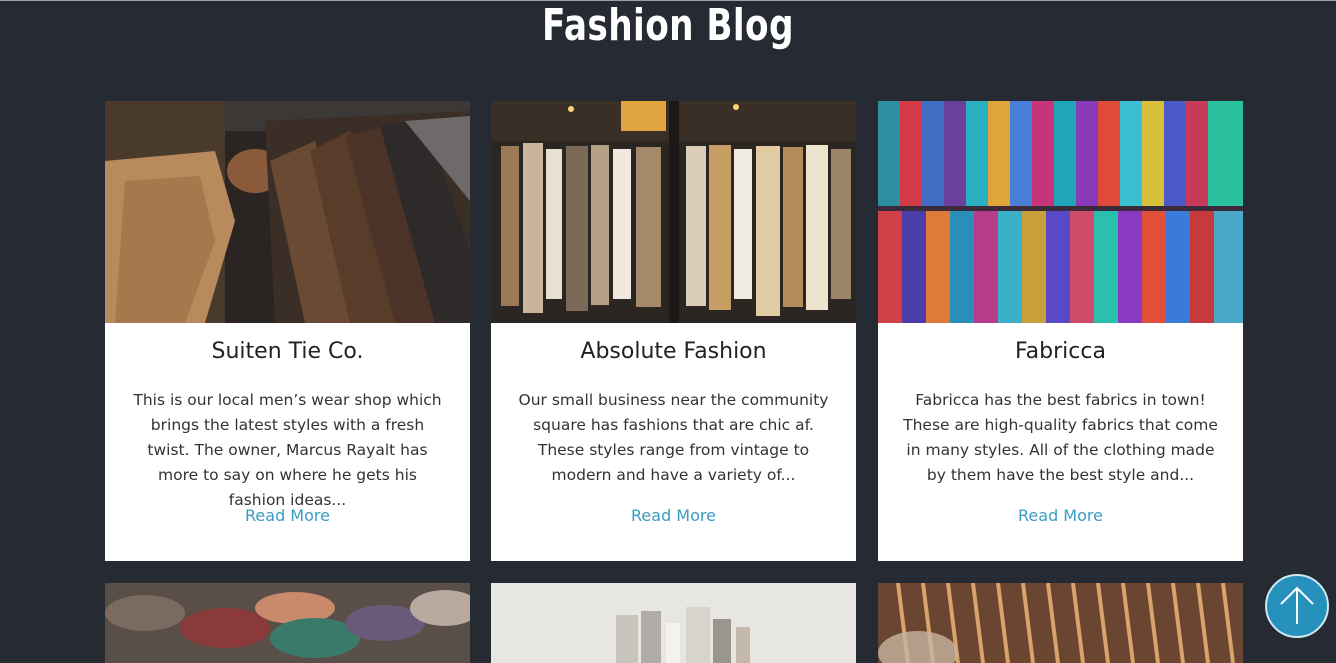  Describe the element at coordinates (1060, 212) in the screenshot. I see `card-image-fabrics` at that location.